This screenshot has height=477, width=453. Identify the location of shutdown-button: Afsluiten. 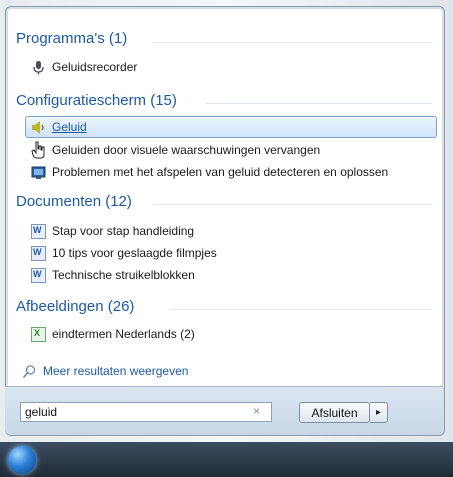
(334, 412).